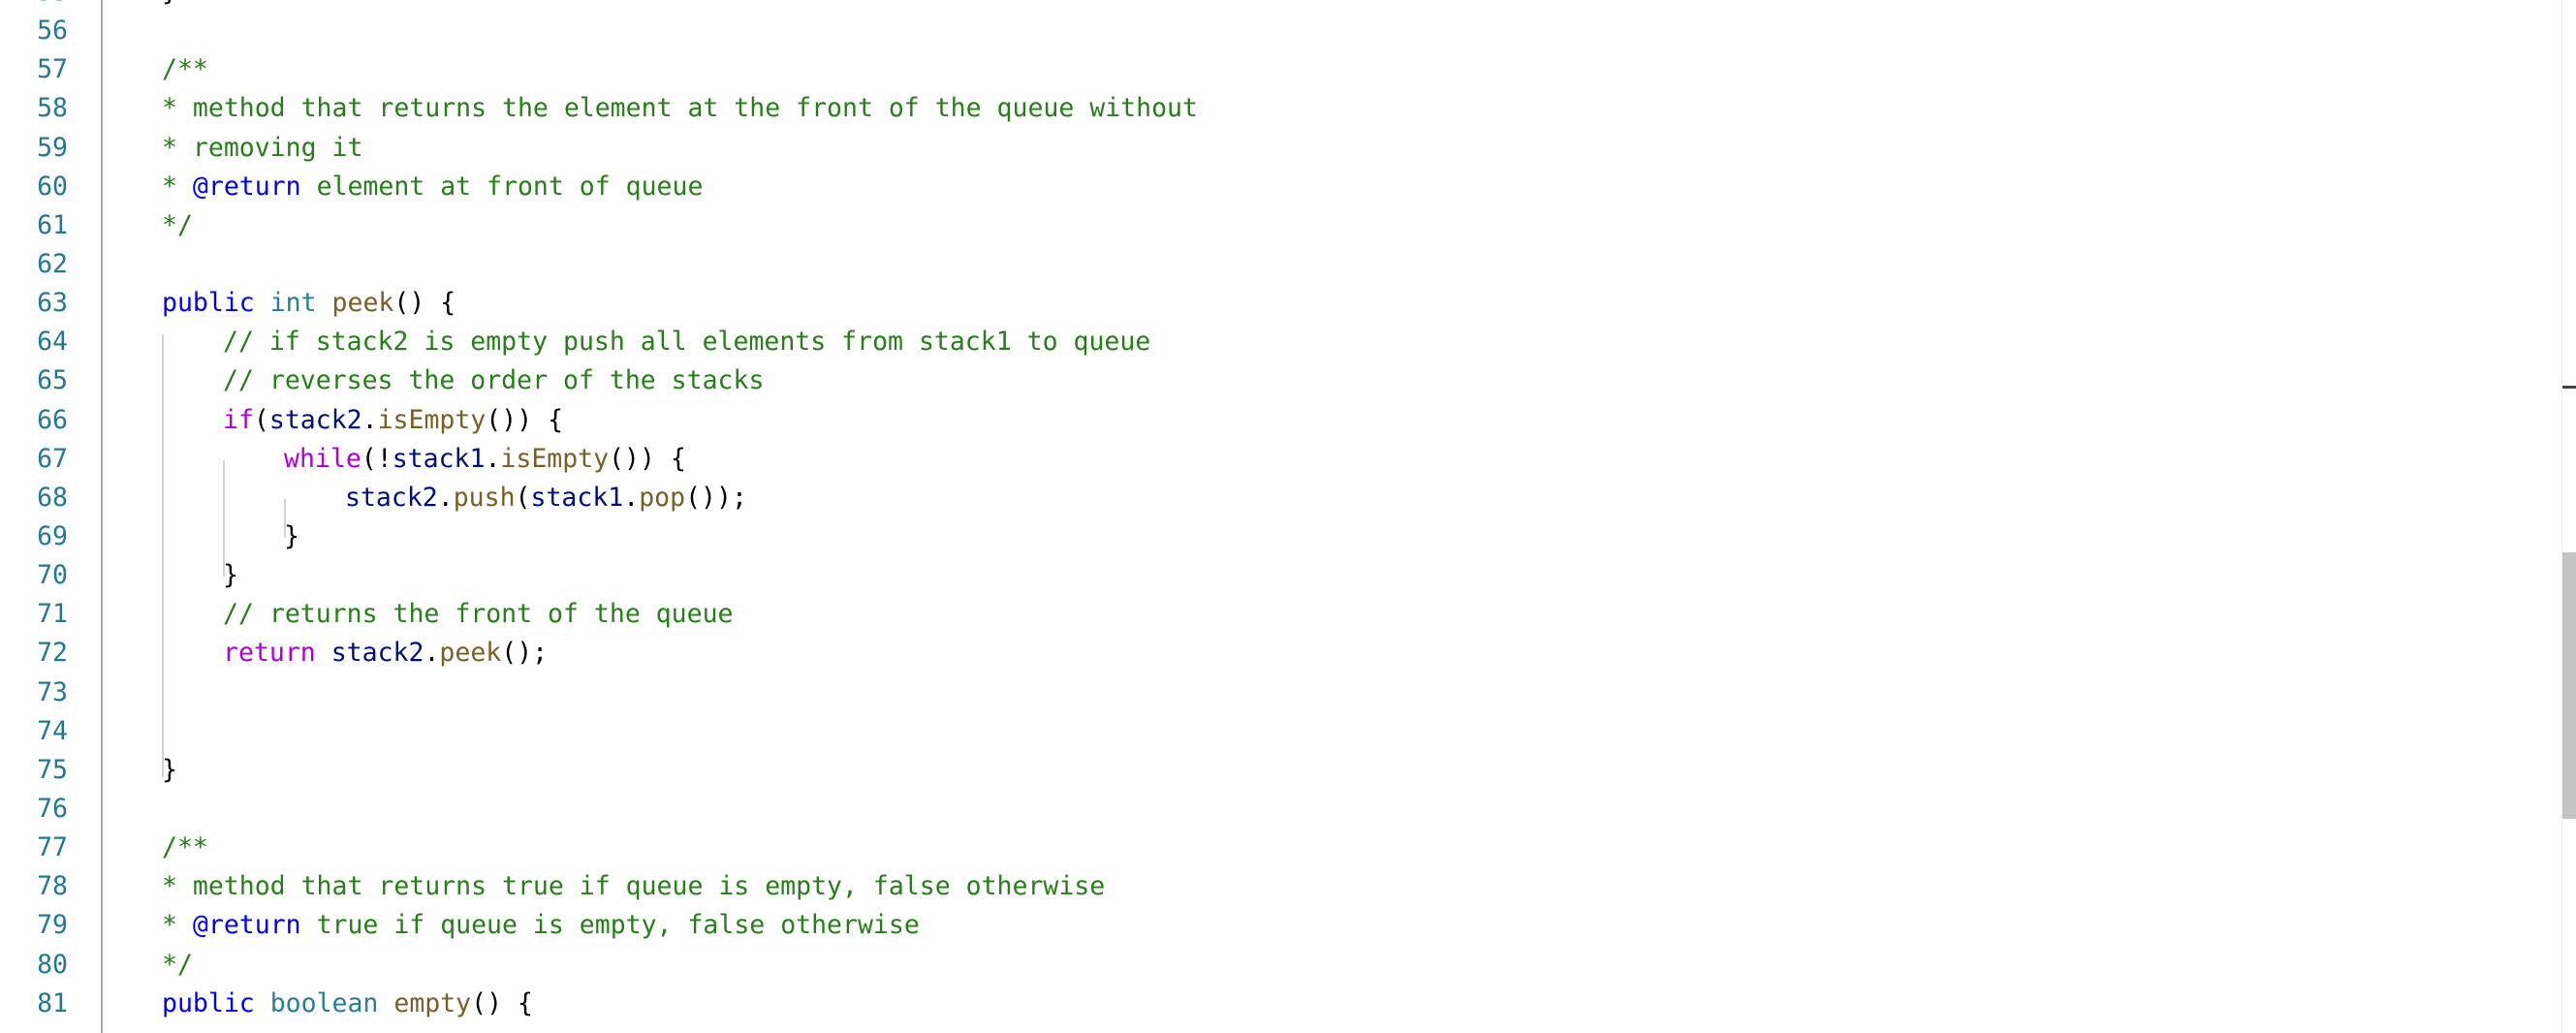 The height and width of the screenshot is (1033, 2576). I want to click on code-line: 76, so click(1279, 810).